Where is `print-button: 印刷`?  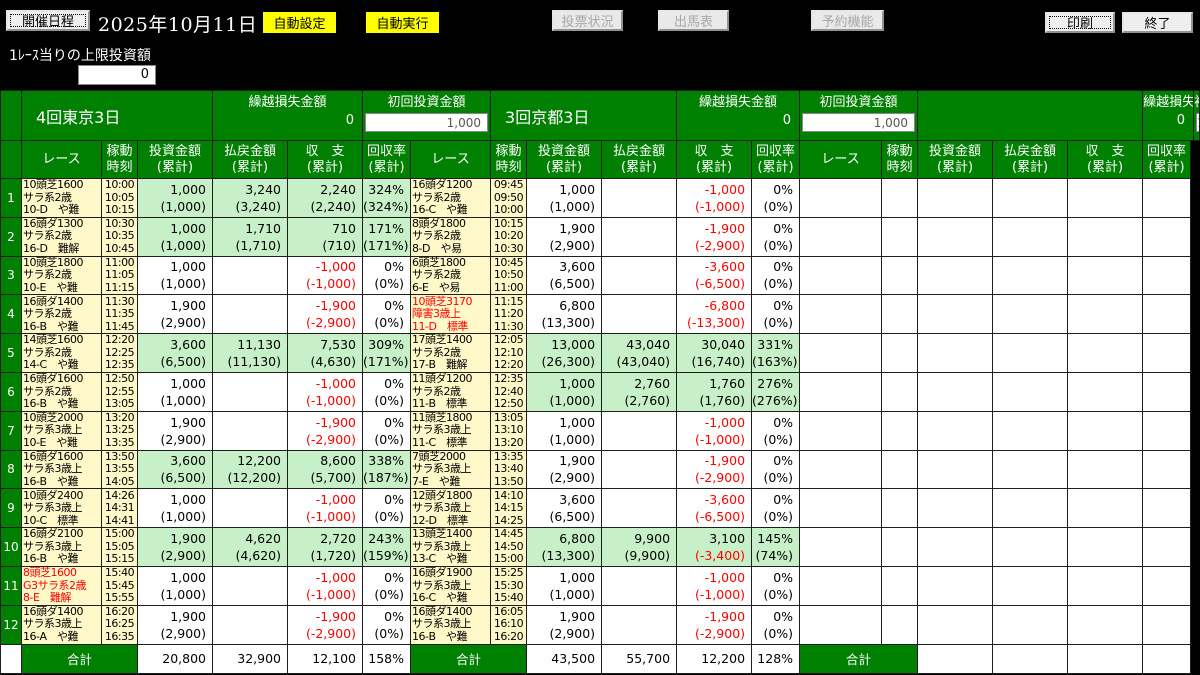
print-button: 印刷 is located at coordinates (1080, 22).